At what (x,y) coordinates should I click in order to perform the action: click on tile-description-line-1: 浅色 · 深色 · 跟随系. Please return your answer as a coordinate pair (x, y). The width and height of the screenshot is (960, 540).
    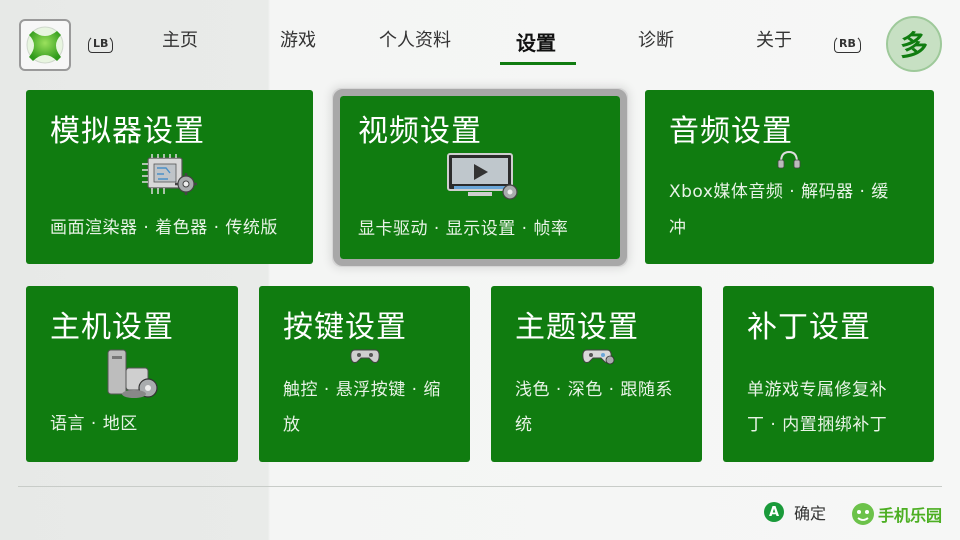
    Looking at the image, I should click on (594, 390).